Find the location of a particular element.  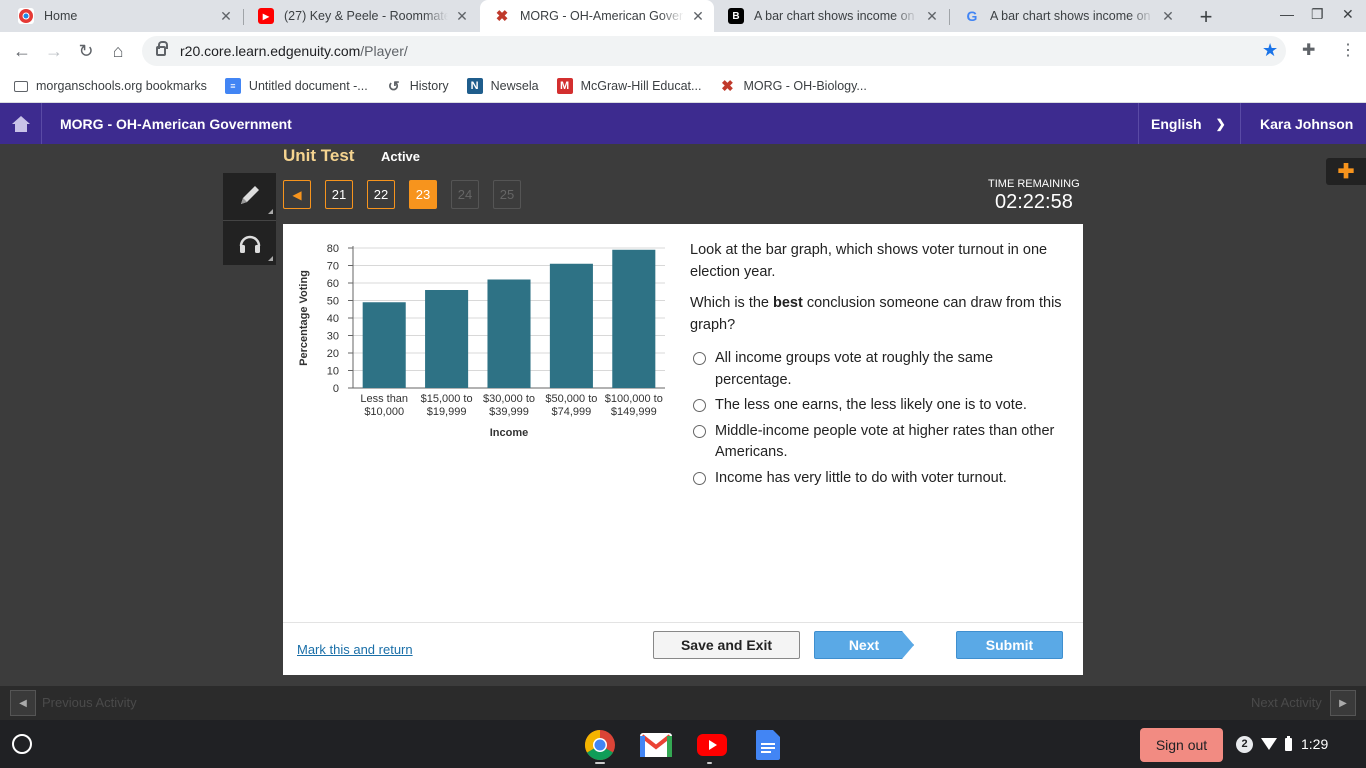

wifi-icon is located at coordinates (1269, 744).